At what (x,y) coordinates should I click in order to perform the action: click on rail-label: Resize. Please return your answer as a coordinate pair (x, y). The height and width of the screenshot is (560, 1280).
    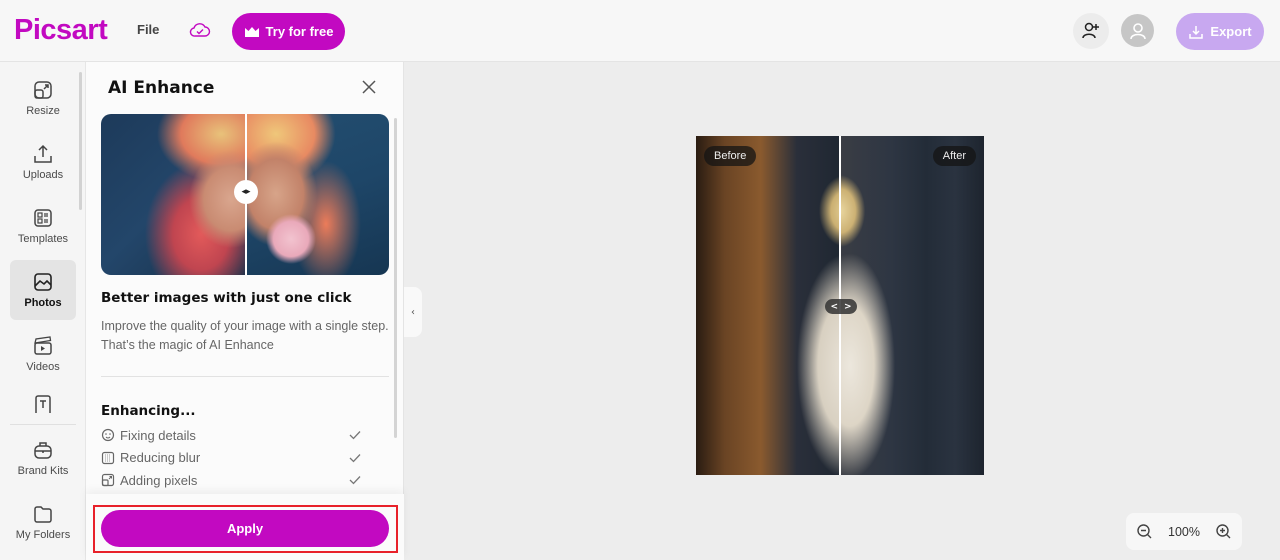
    Looking at the image, I should click on (43, 111).